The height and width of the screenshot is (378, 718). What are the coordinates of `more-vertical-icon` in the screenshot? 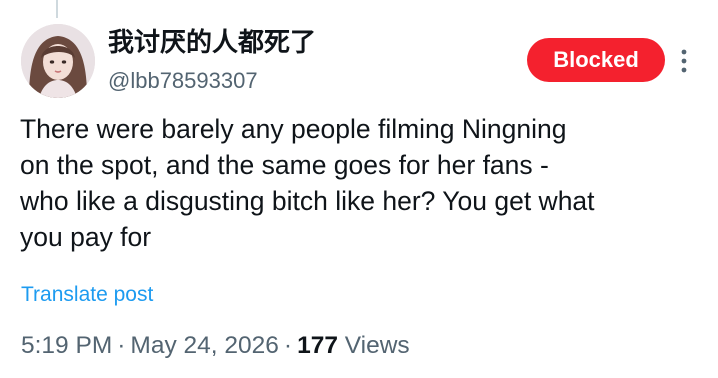 It's located at (684, 61).